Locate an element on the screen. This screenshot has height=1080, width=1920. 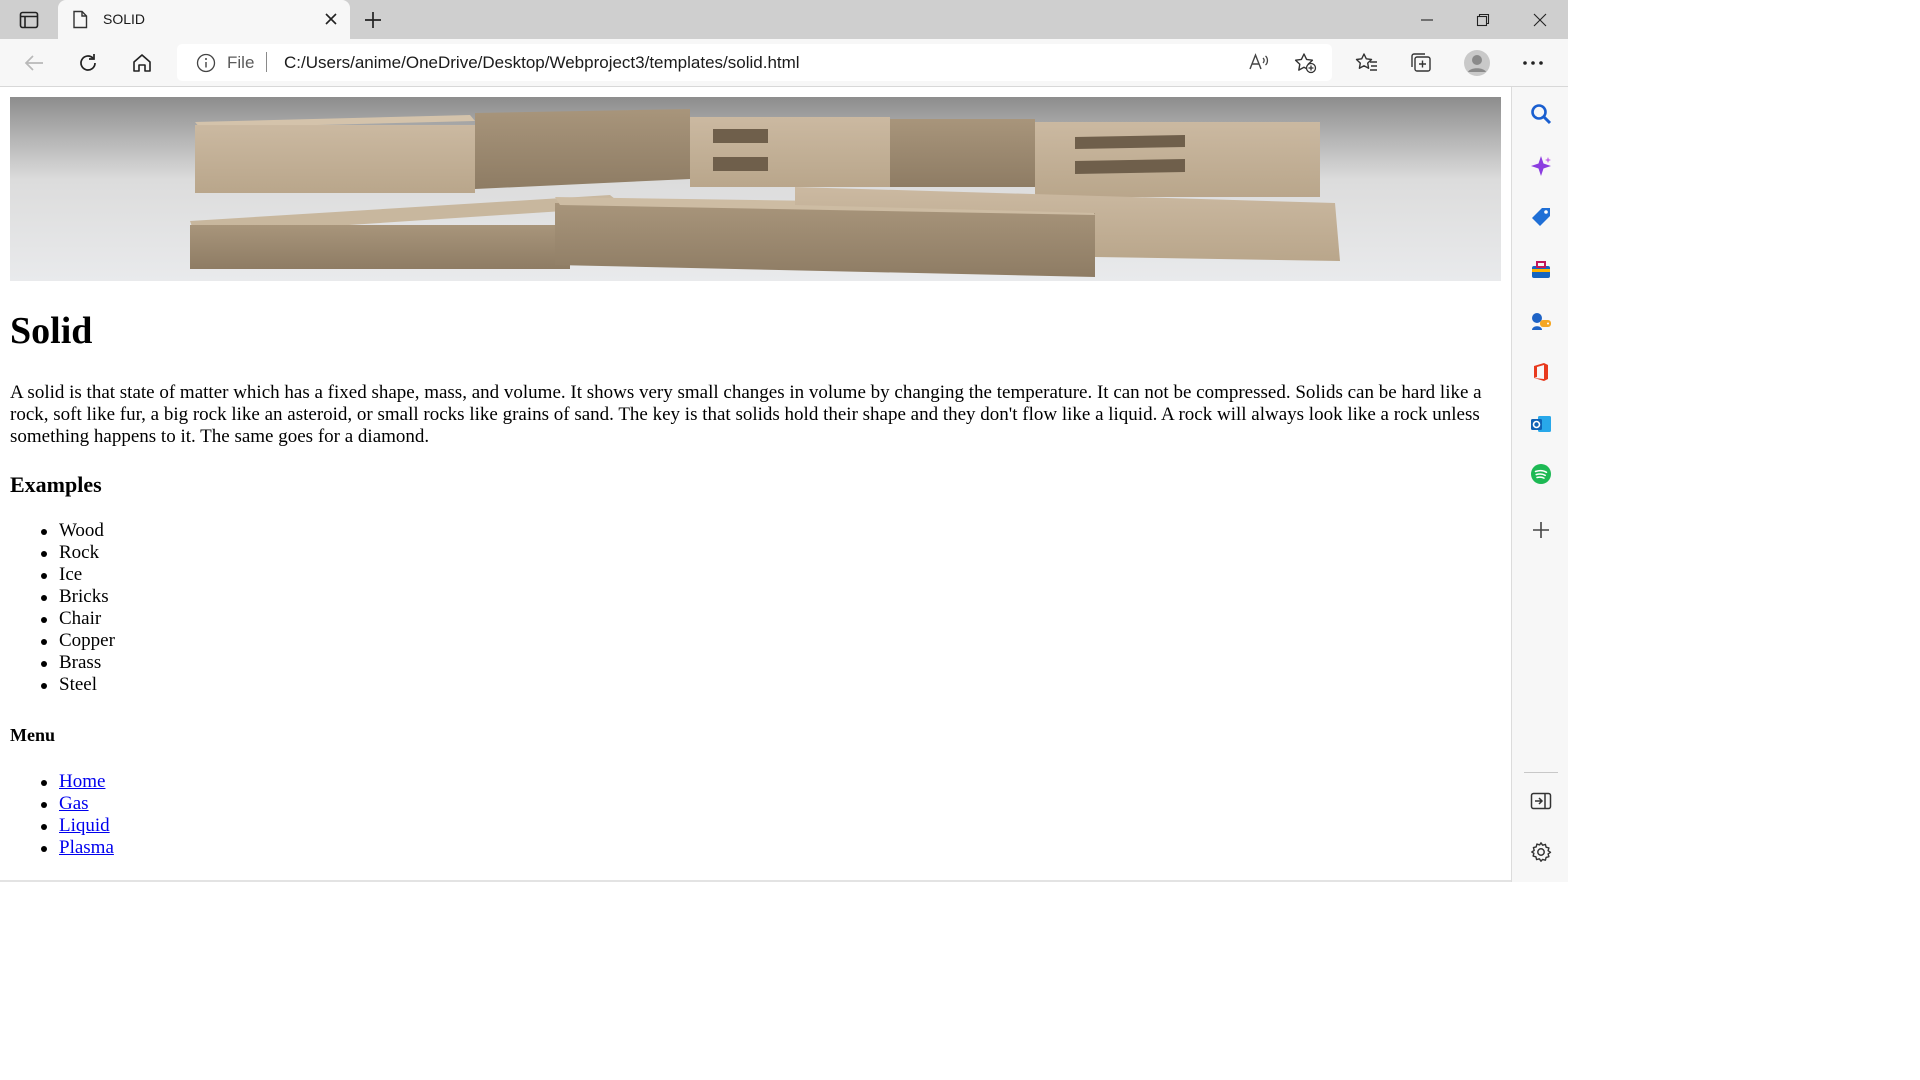
tab-title: SOLID is located at coordinates (124, 19).